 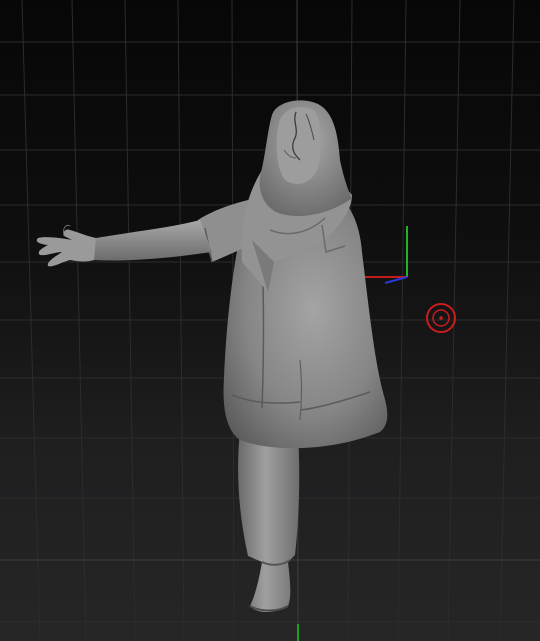 I want to click on model-arm, so click(x=152, y=240).